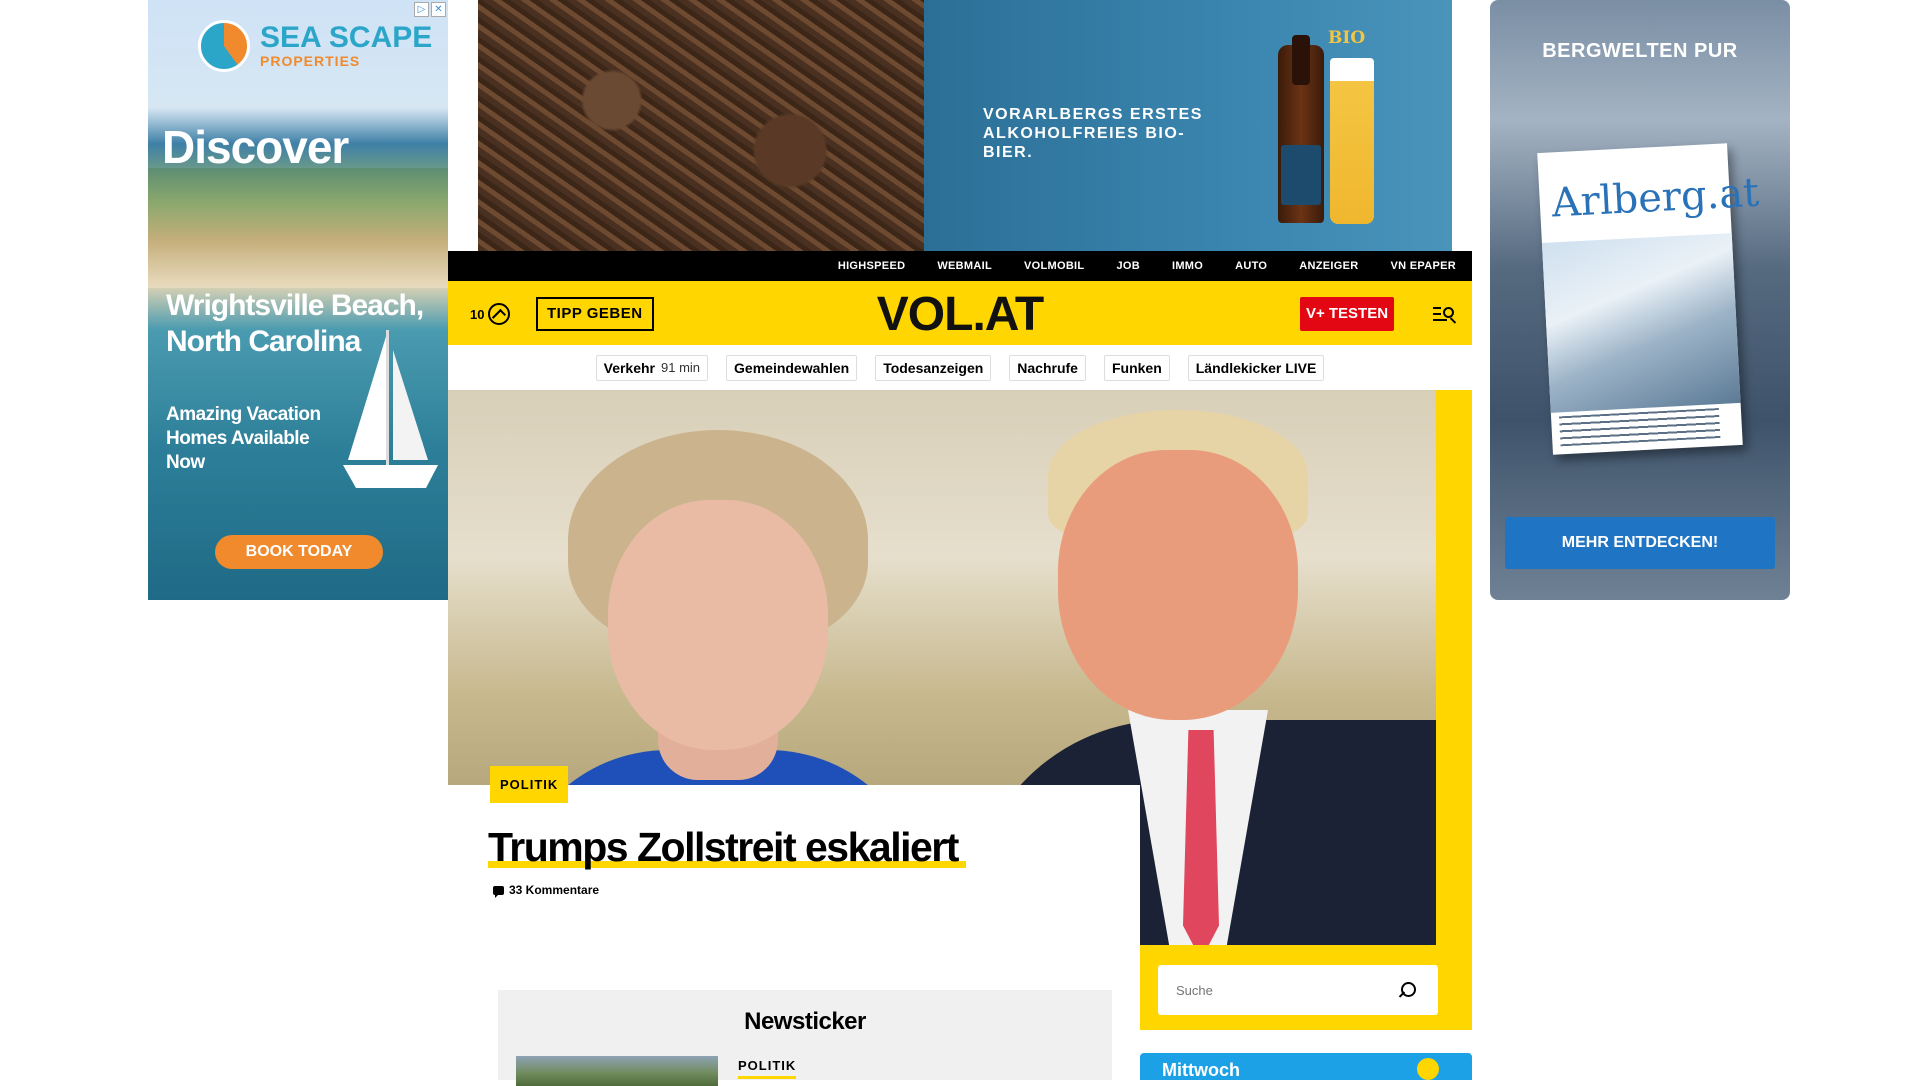 This screenshot has height=1086, width=1920. Describe the element at coordinates (299, 552) in the screenshot. I see `book-today-button: BOOK TODAY` at that location.